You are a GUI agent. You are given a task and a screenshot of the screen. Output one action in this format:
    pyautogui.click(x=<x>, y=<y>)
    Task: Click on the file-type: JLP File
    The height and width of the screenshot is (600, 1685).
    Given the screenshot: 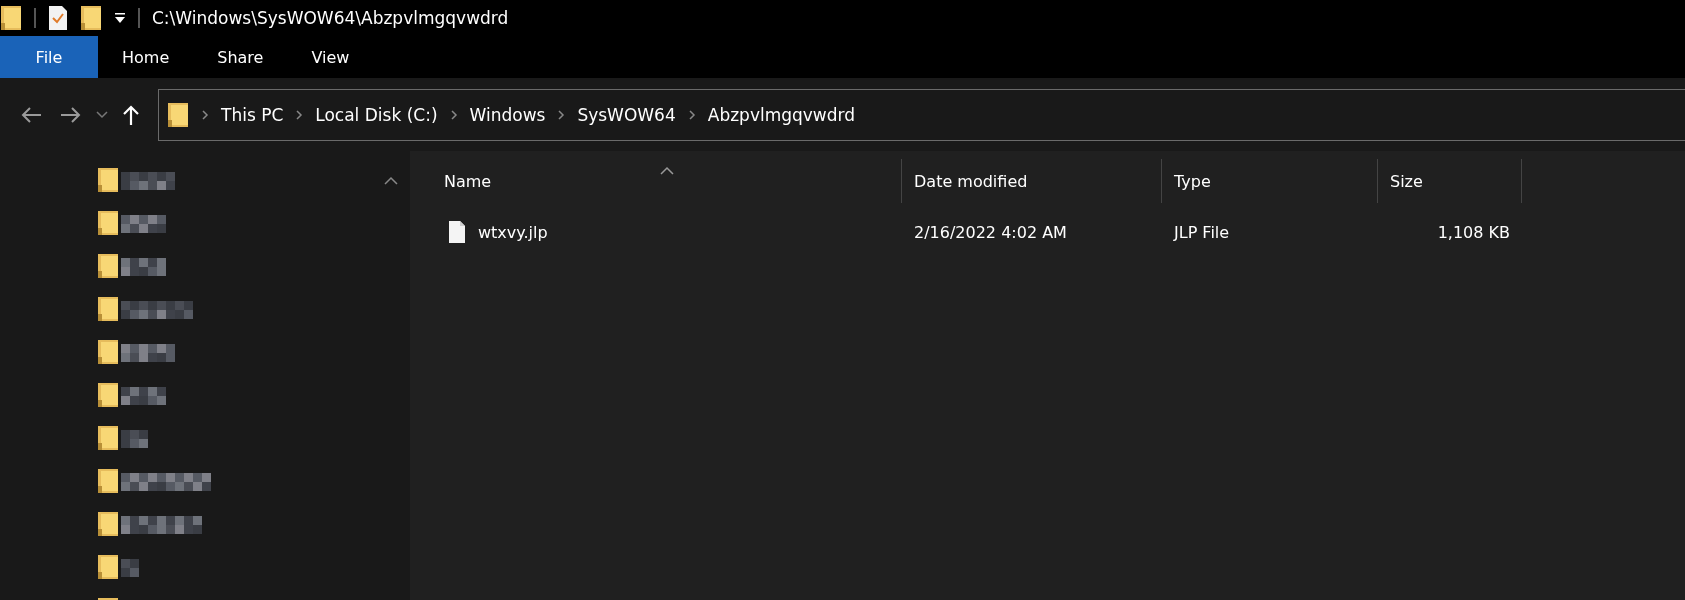 What is the action you would take?
    pyautogui.click(x=1201, y=232)
    